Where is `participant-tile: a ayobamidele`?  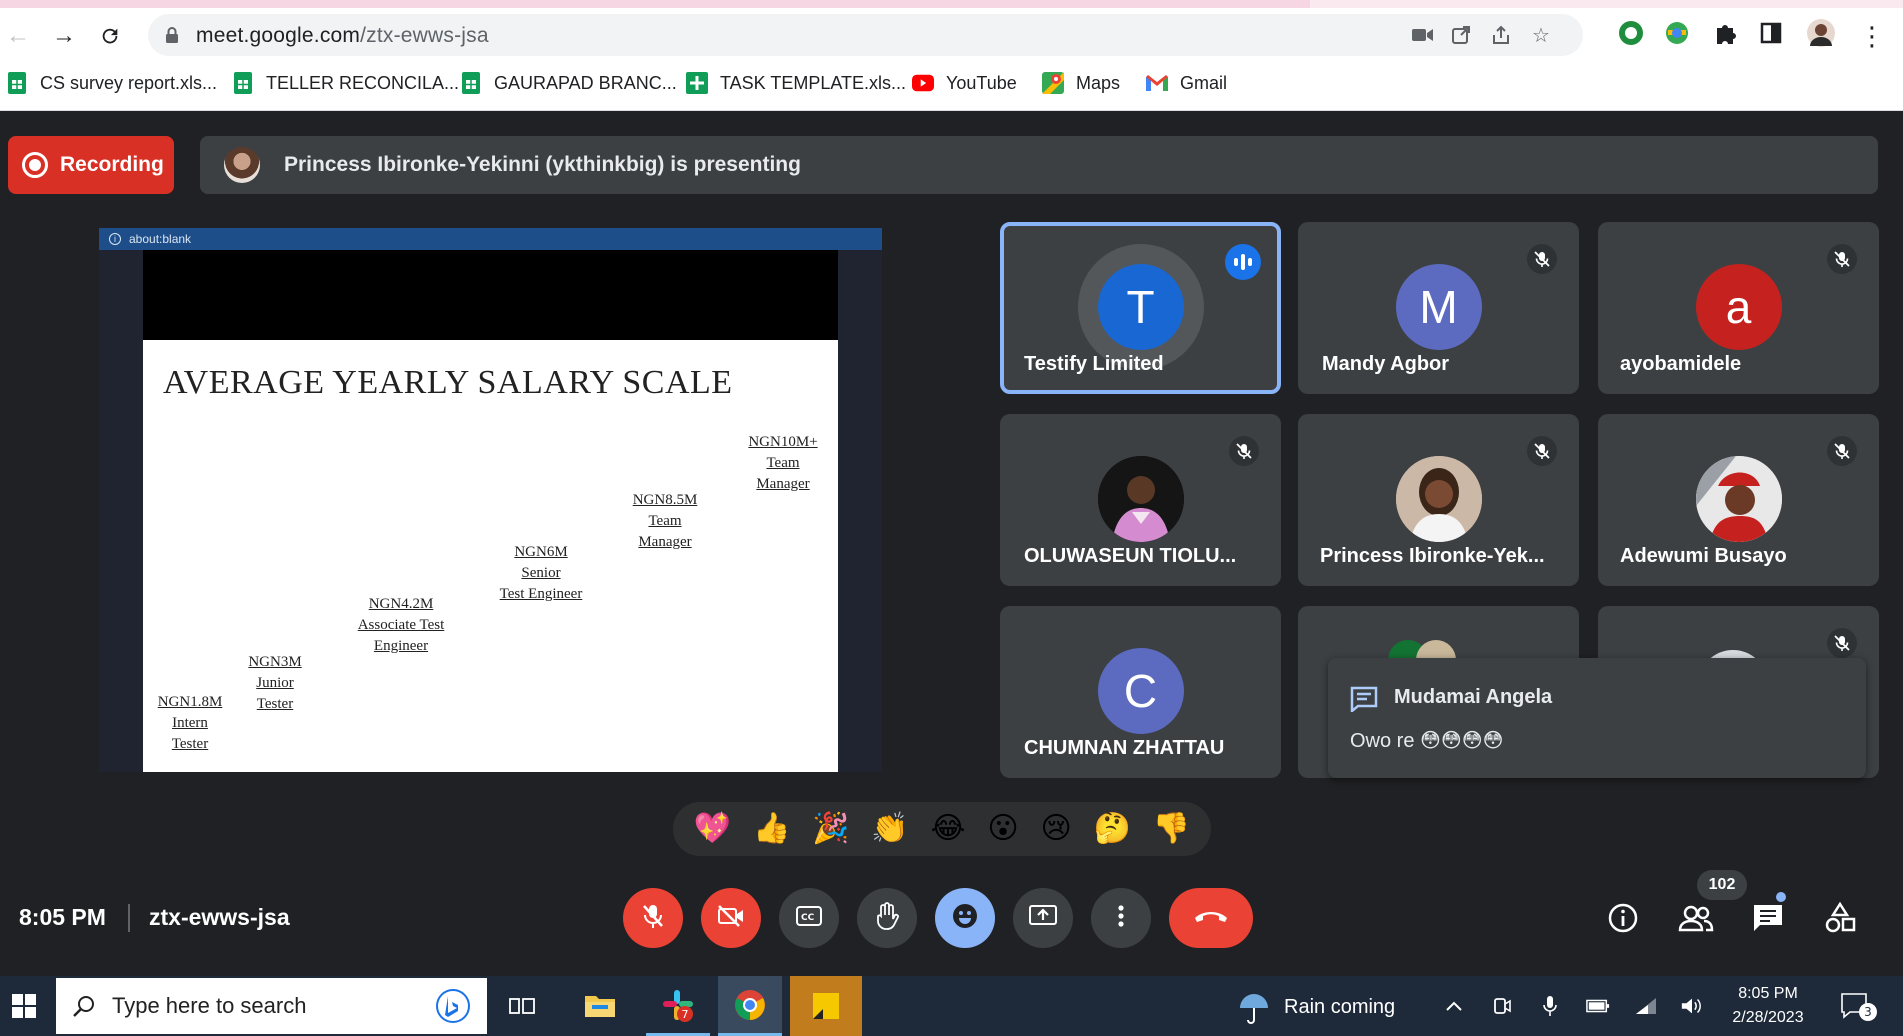
participant-tile: a ayobamidele is located at coordinates (1738, 308).